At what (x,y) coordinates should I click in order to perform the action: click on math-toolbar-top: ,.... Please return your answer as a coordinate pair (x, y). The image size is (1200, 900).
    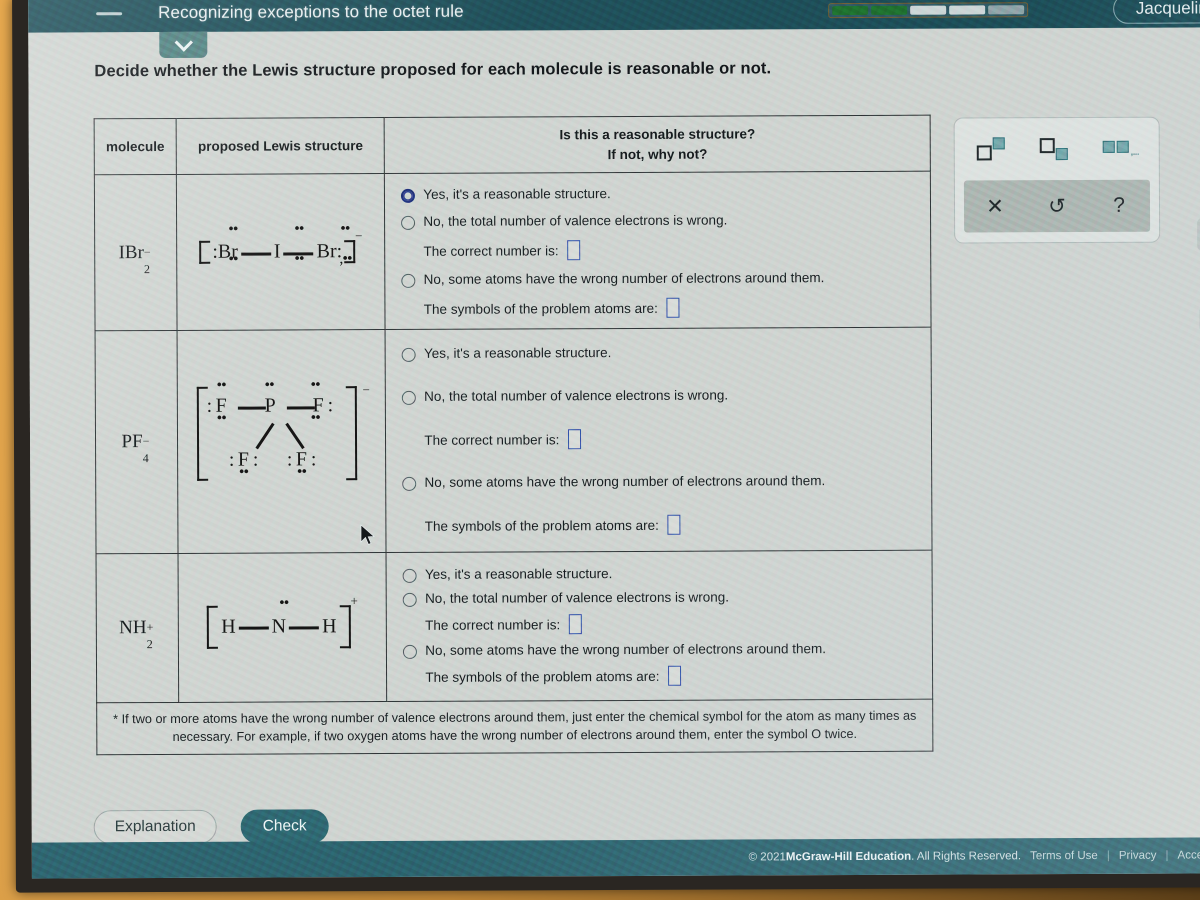
    Looking at the image, I should click on (1057, 149).